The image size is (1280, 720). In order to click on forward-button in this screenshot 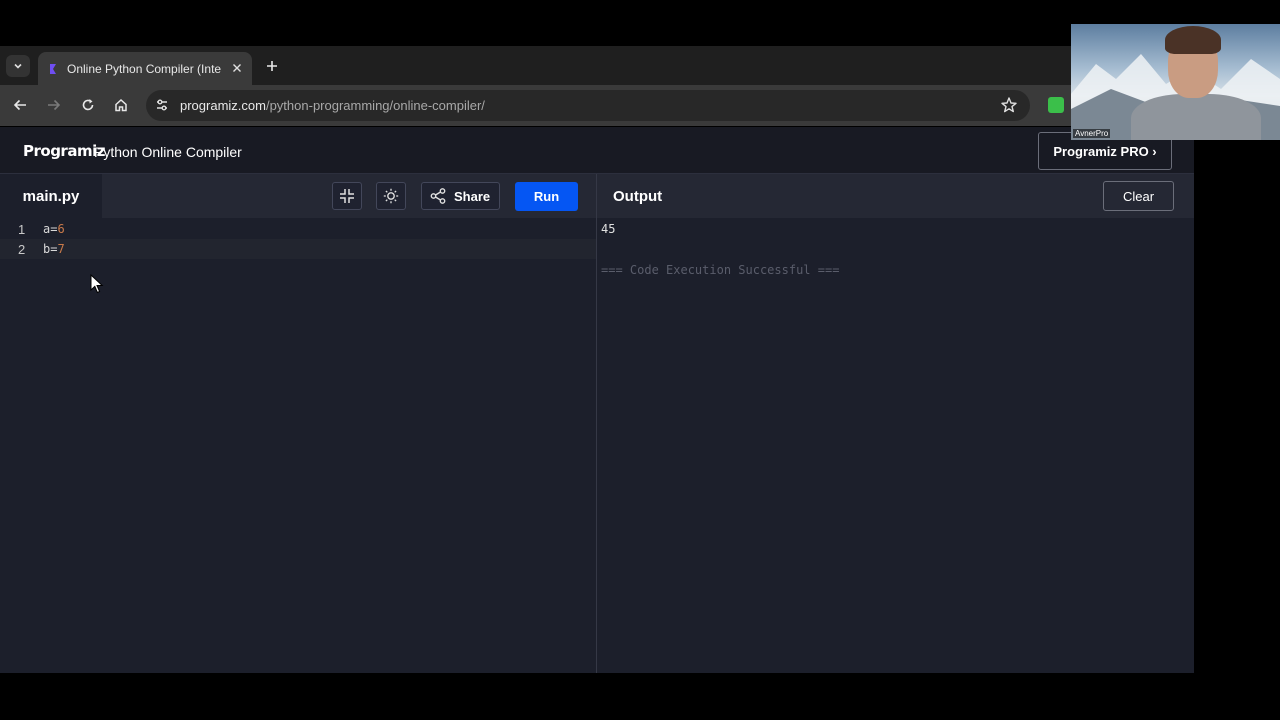, I will do `click(54, 105)`.